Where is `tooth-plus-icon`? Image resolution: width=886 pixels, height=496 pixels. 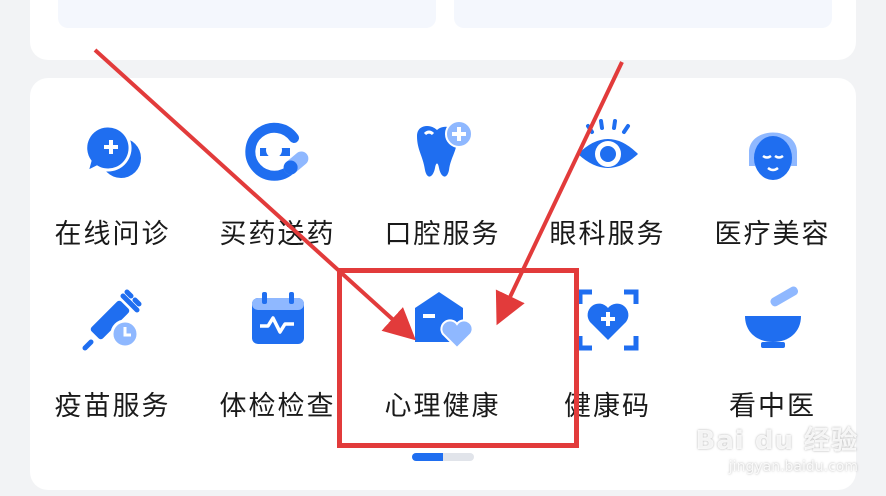 tooth-plus-icon is located at coordinates (443, 152).